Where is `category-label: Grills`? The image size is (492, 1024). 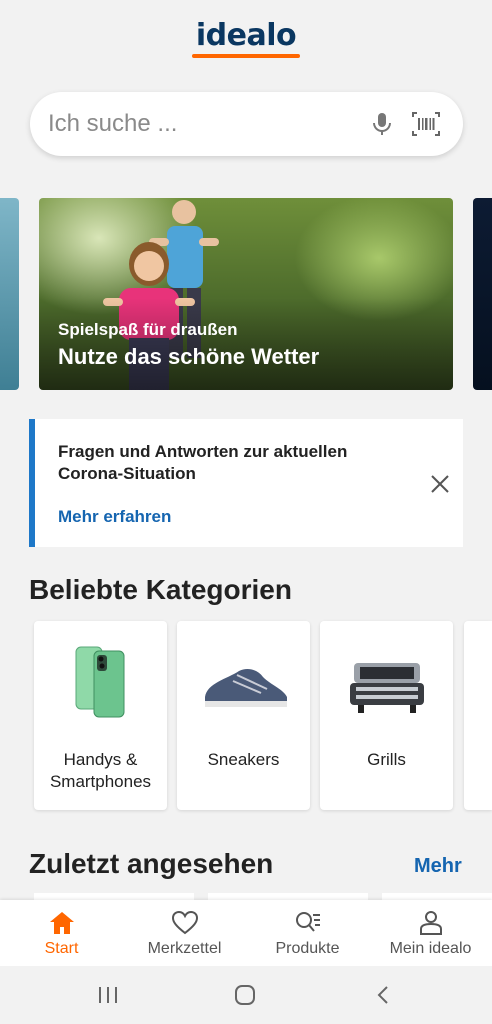
category-label: Grills is located at coordinates (386, 759).